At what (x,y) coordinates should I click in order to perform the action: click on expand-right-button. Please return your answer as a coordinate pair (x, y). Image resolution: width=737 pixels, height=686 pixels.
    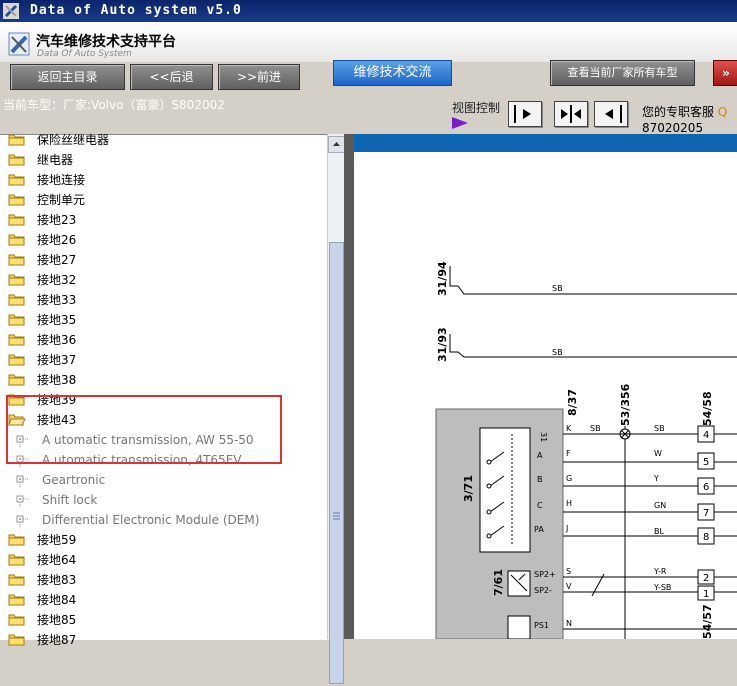
    Looking at the image, I should click on (525, 114).